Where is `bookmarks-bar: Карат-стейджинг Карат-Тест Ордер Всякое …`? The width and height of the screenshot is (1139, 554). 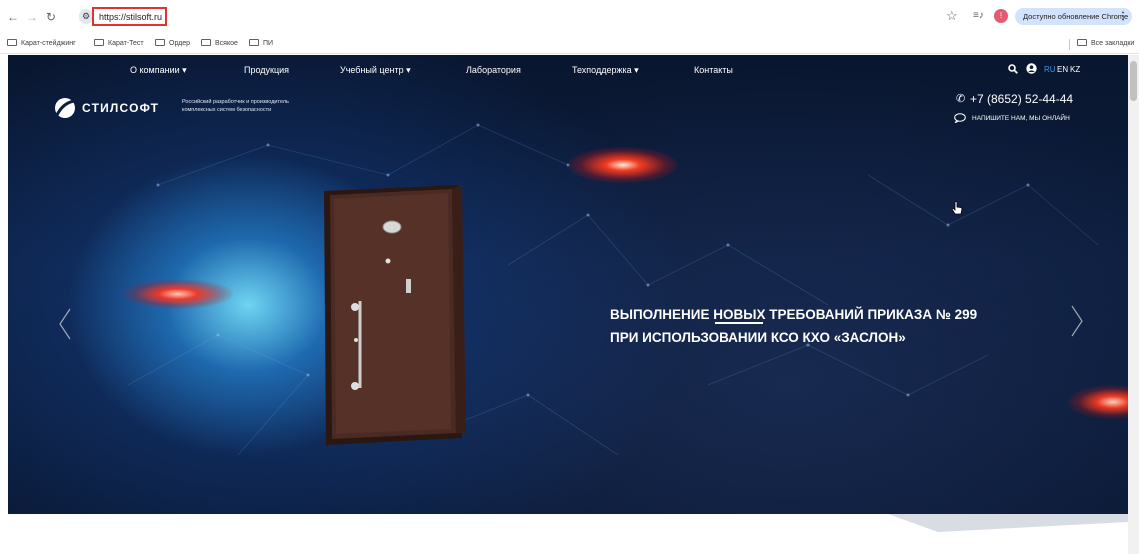 bookmarks-bar: Карат-стейджинг Карат-Тест Ордер Всякое … is located at coordinates (569, 44).